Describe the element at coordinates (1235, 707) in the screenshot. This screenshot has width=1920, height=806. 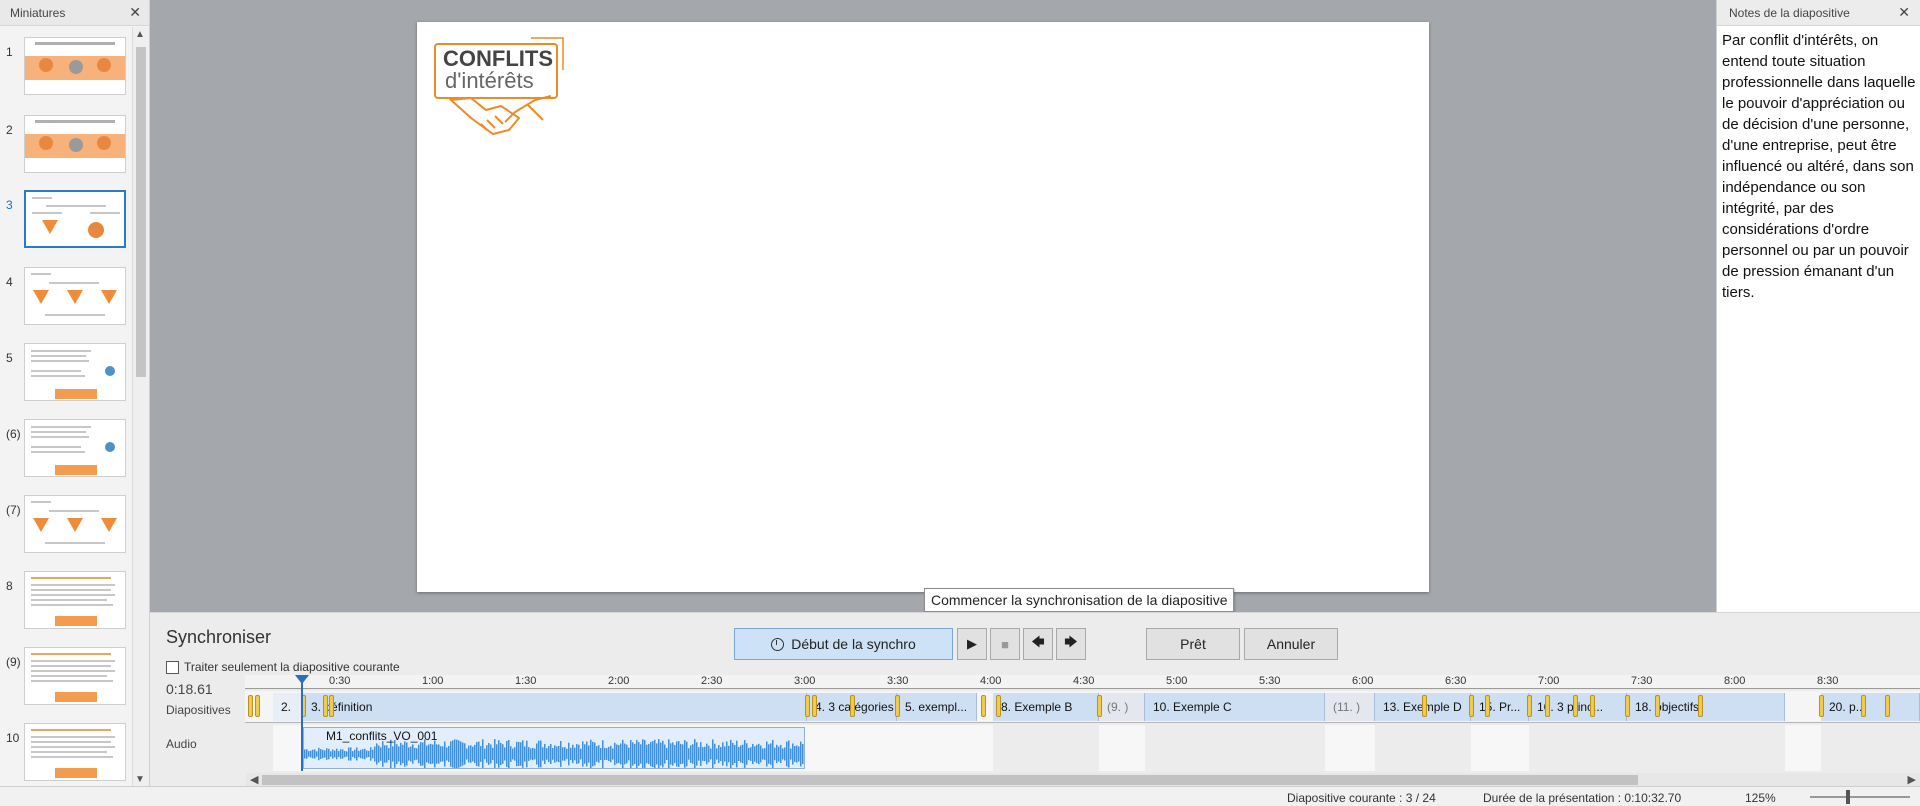
I see `slide-segment: 10. Exemple C` at that location.